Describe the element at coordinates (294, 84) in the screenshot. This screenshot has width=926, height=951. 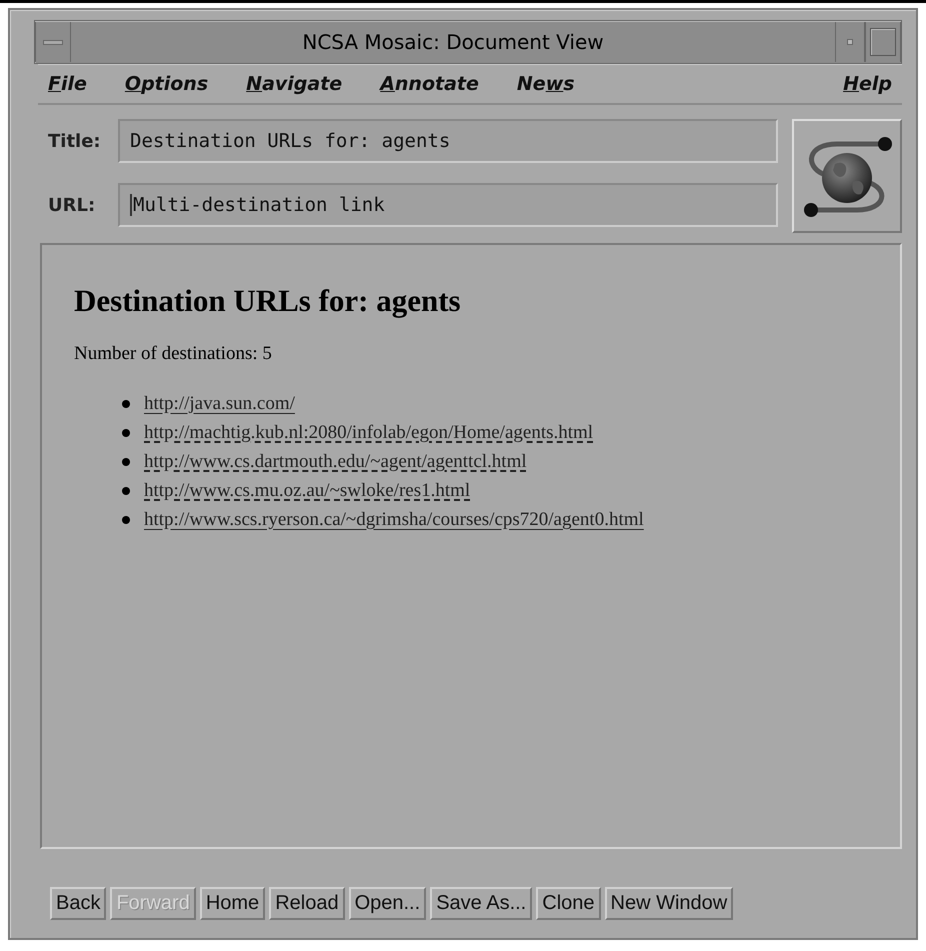
I see `menu-item: Navigate` at that location.